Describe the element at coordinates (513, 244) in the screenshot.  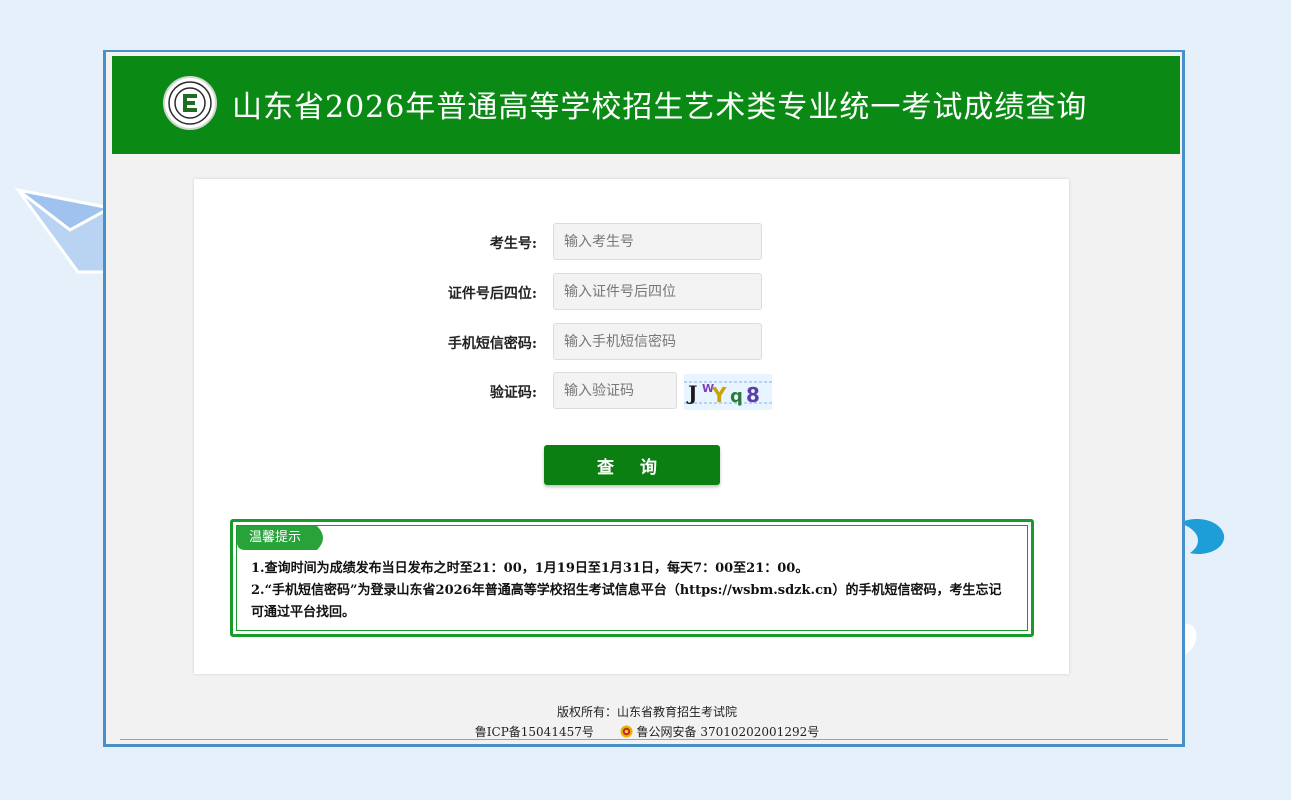
I see `exam-no-label: 考生号:` at that location.